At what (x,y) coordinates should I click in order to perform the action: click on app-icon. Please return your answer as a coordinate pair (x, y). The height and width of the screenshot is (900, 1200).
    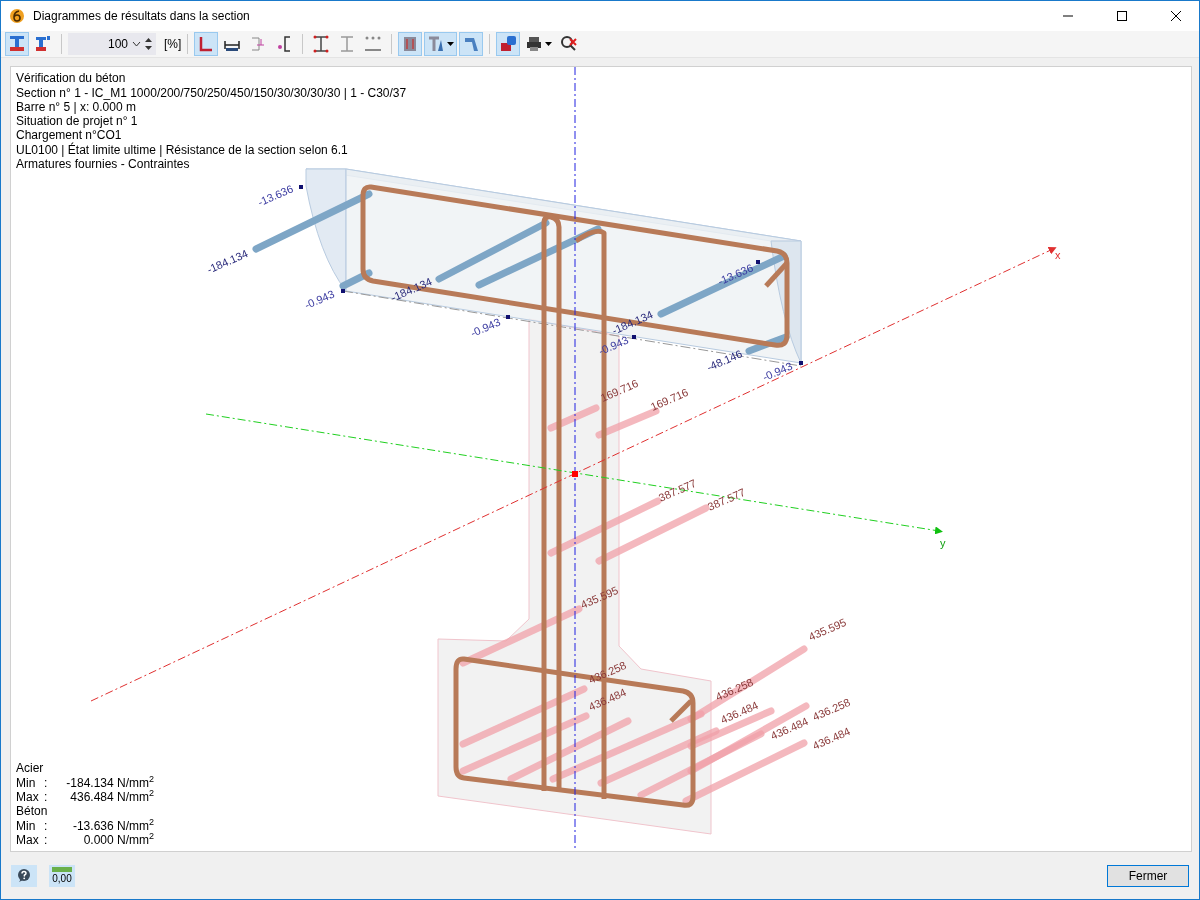
    Looking at the image, I should click on (17, 16).